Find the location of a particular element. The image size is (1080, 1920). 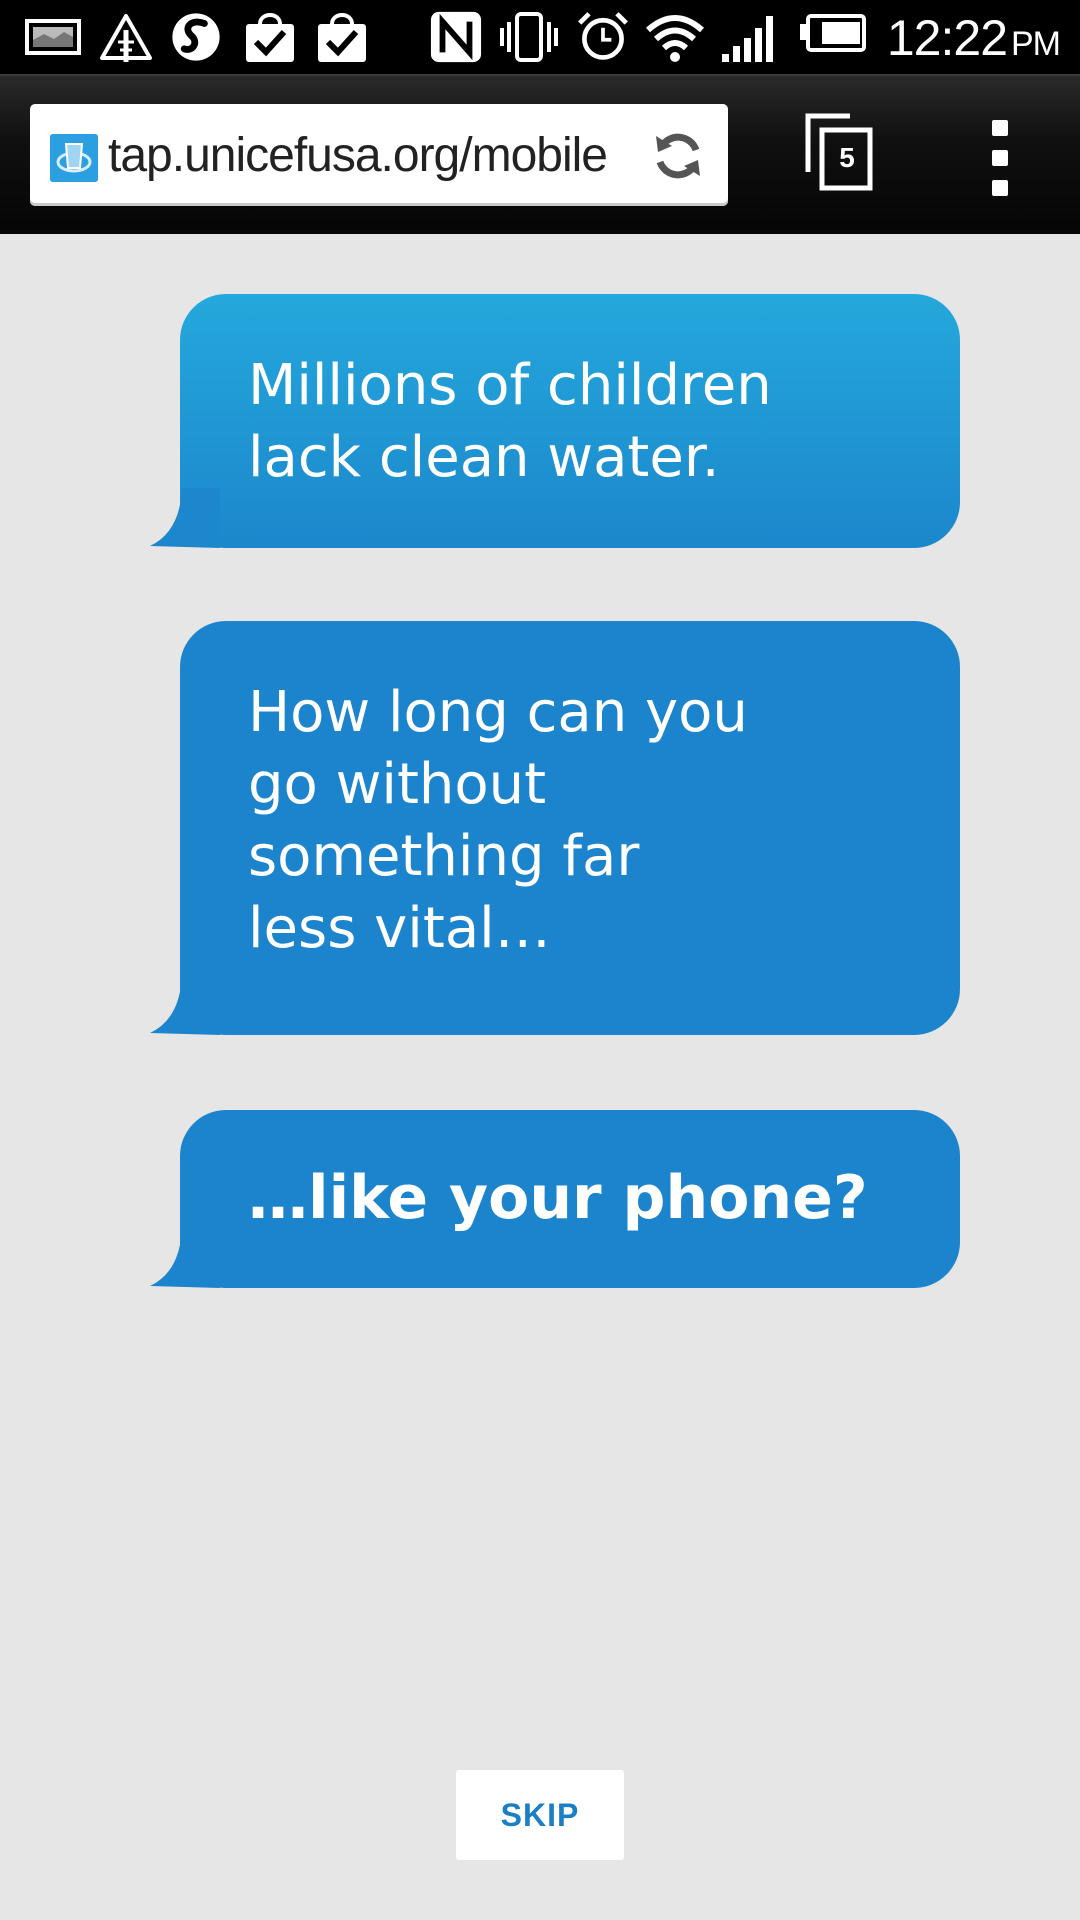

vibrate-icon is located at coordinates (529, 37).